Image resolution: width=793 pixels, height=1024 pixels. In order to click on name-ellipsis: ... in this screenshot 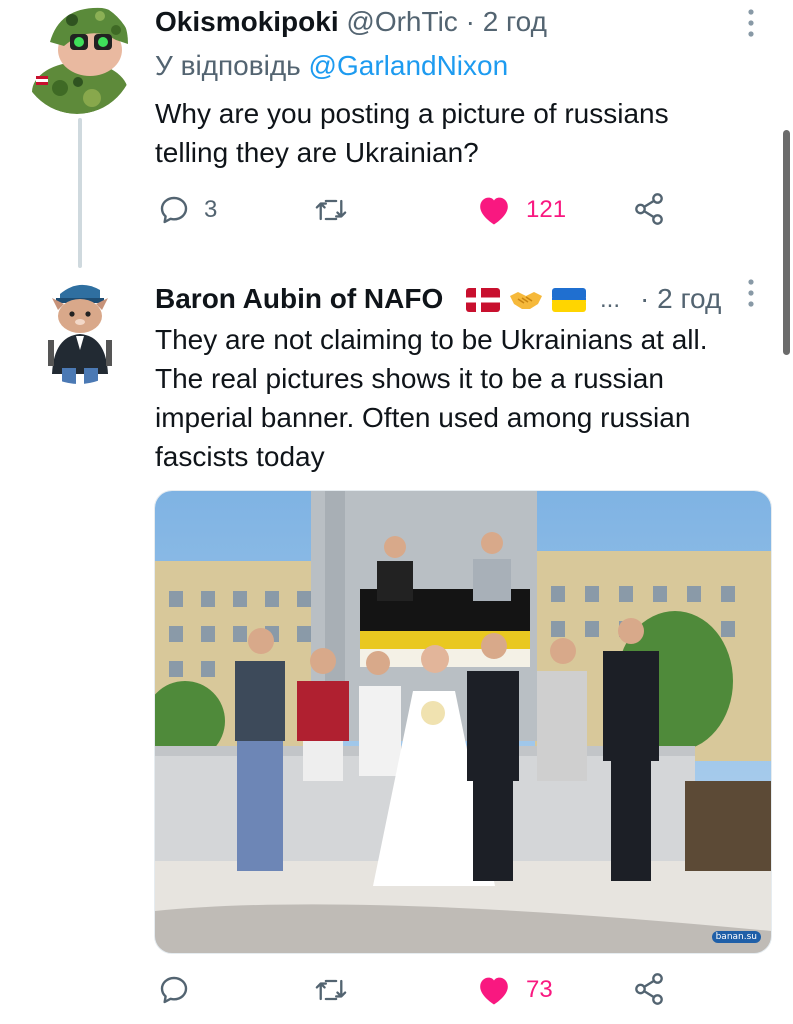, I will do `click(610, 299)`.